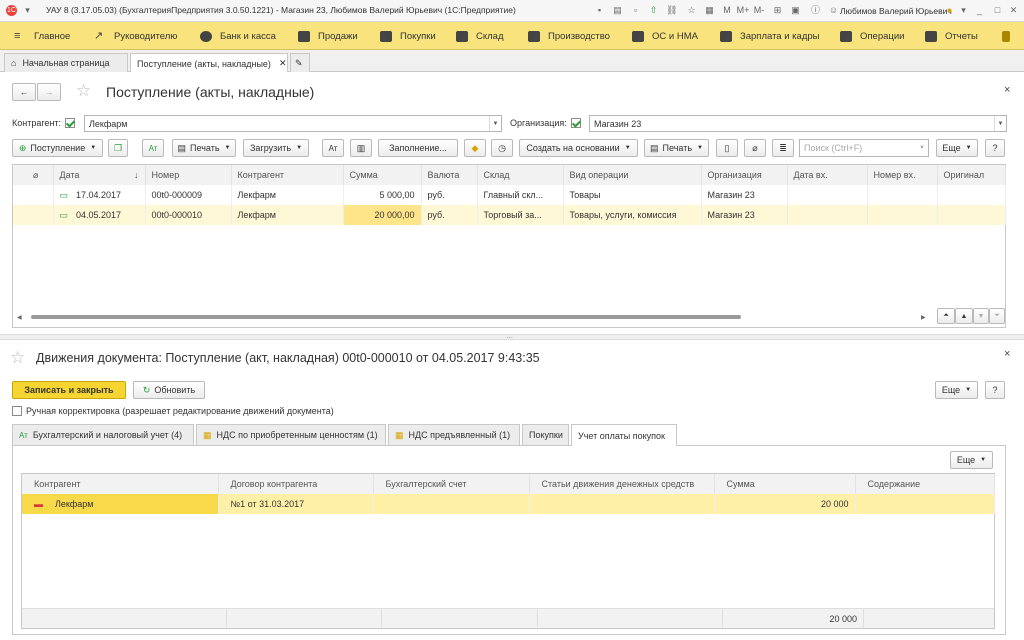 The height and width of the screenshot is (640, 1024). I want to click on report-button: ▯, so click(727, 148).